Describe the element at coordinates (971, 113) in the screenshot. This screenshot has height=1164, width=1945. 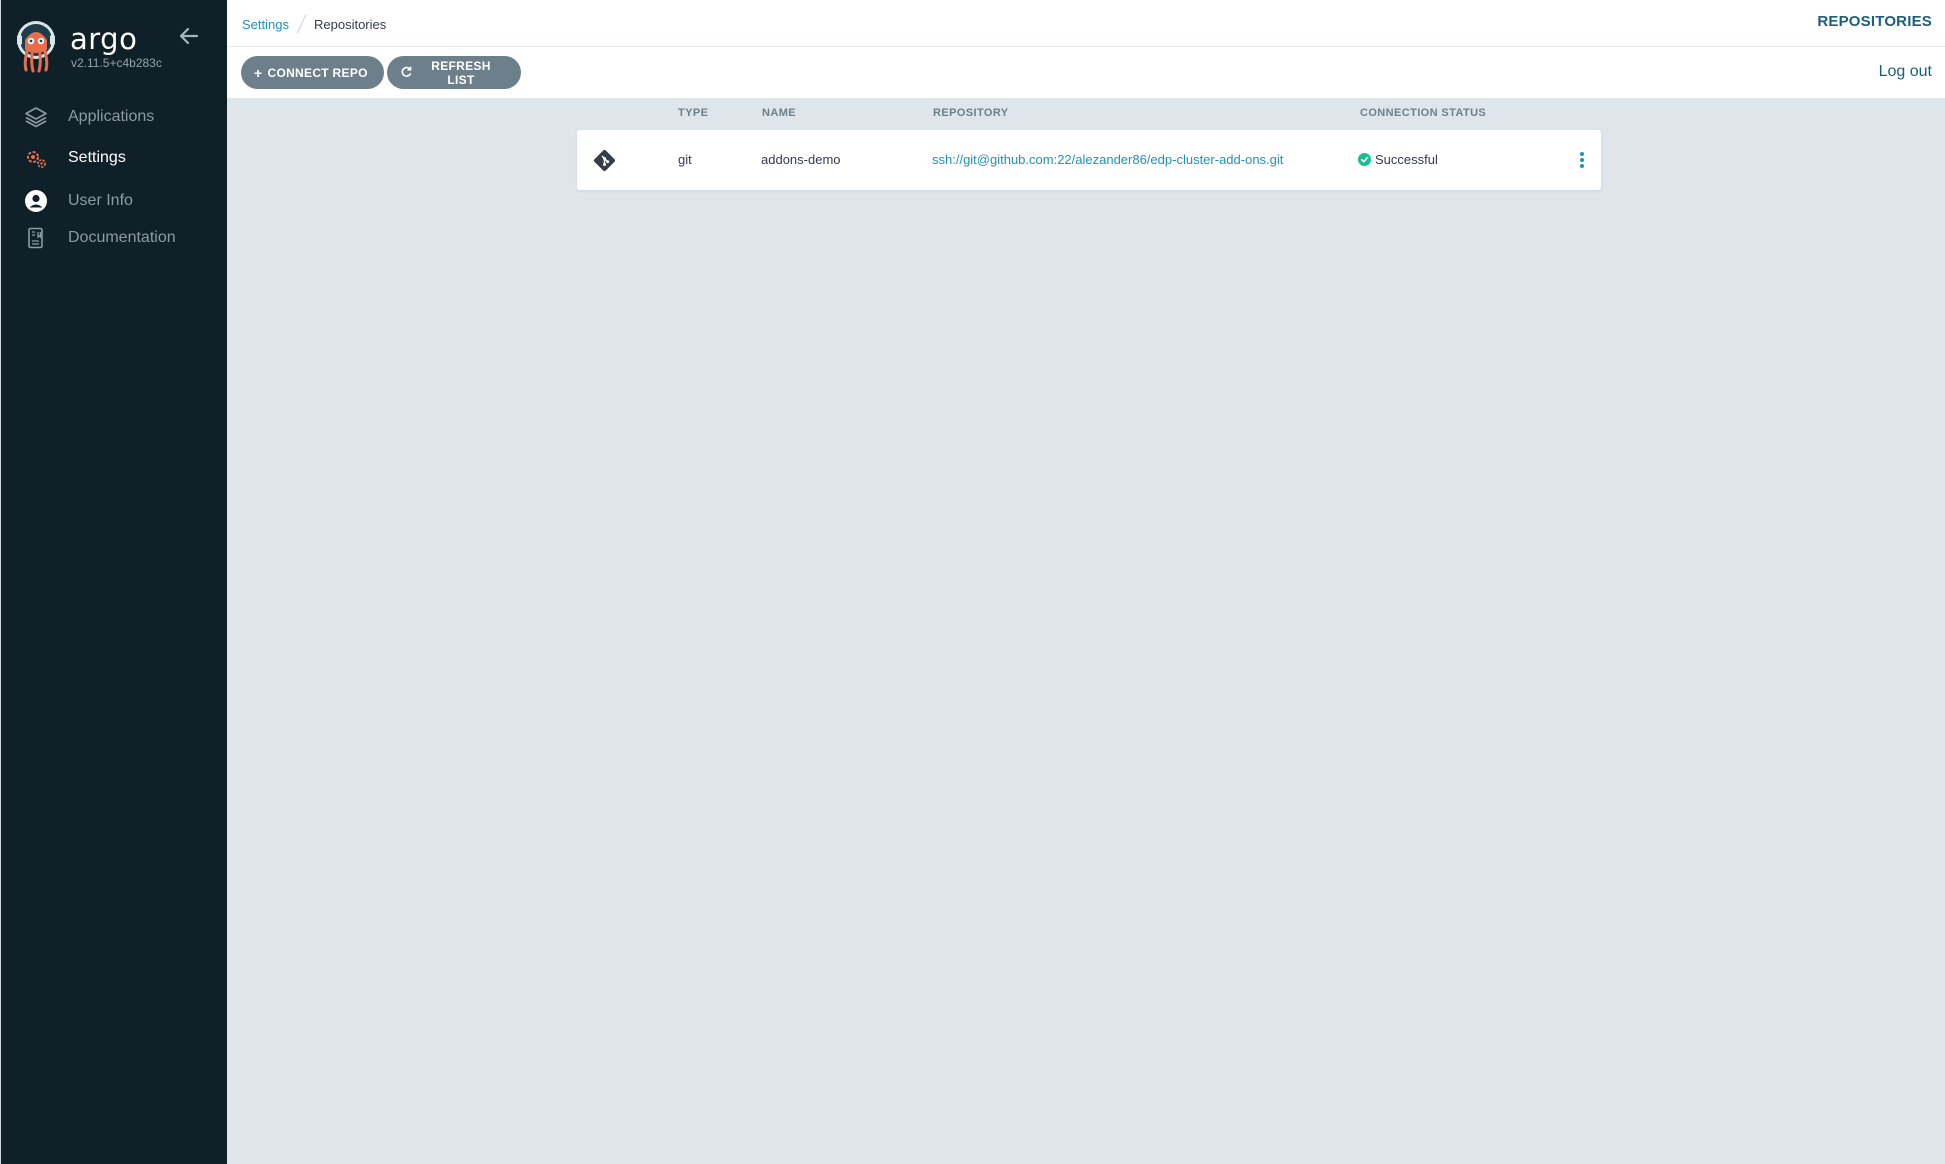
I see `column-header-repository: REPOSITORY` at that location.